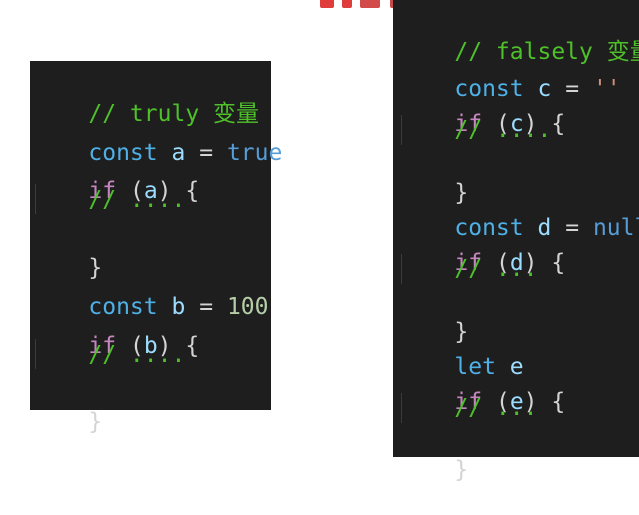  Describe the element at coordinates (247, 307) in the screenshot. I see `code-number: 100` at that location.